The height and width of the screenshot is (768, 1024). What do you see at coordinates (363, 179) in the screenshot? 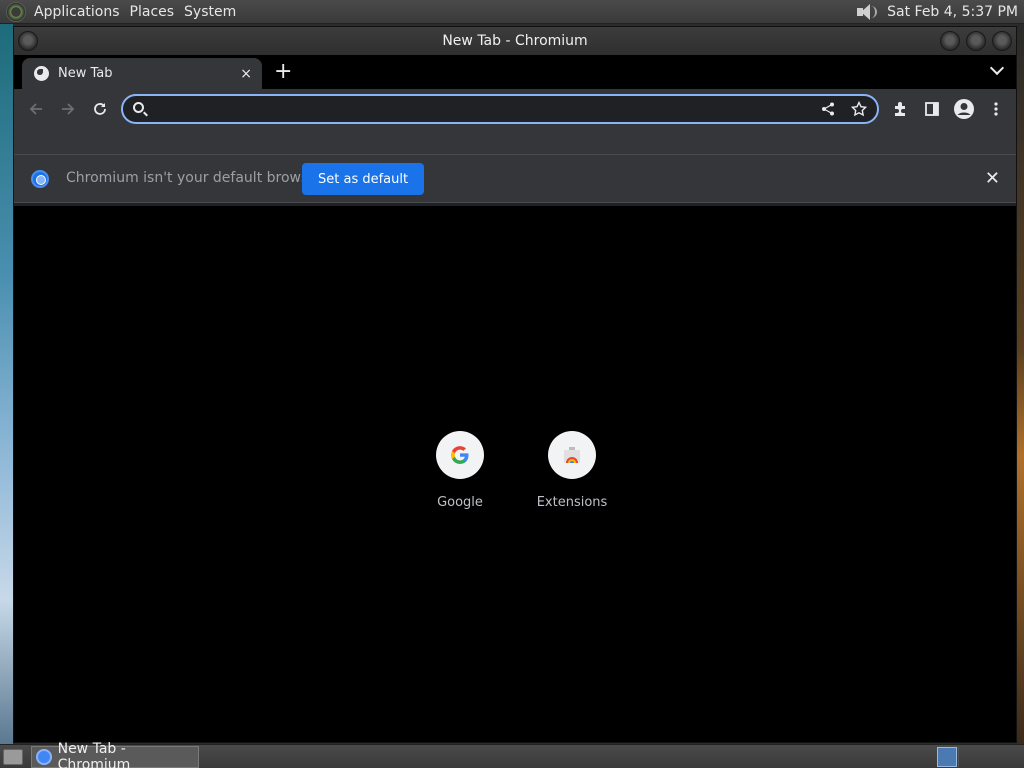
I see `set-as-default-button: Set as default` at bounding box center [363, 179].